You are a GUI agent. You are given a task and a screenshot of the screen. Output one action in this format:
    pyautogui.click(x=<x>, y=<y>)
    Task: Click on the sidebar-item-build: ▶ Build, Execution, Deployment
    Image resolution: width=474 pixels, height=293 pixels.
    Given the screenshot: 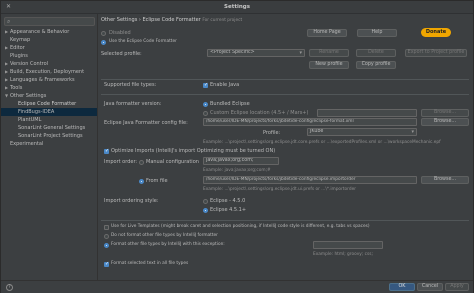 What is the action you would take?
    pyautogui.click(x=44, y=72)
    